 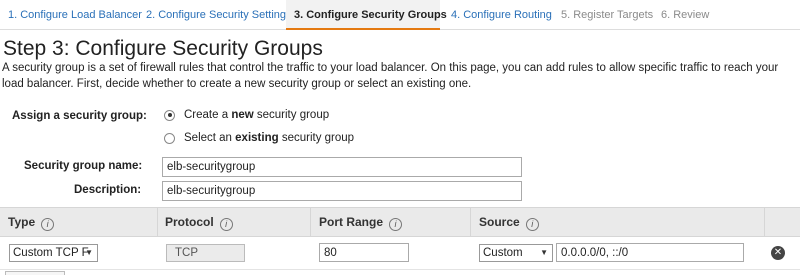 What do you see at coordinates (509, 222) in the screenshot?
I see `column-source: Source i` at bounding box center [509, 222].